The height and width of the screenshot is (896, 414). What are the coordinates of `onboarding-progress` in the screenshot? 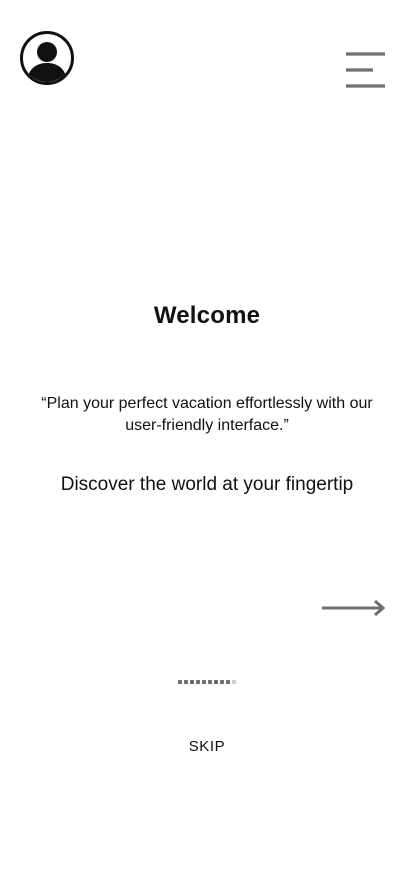 It's located at (208, 682).